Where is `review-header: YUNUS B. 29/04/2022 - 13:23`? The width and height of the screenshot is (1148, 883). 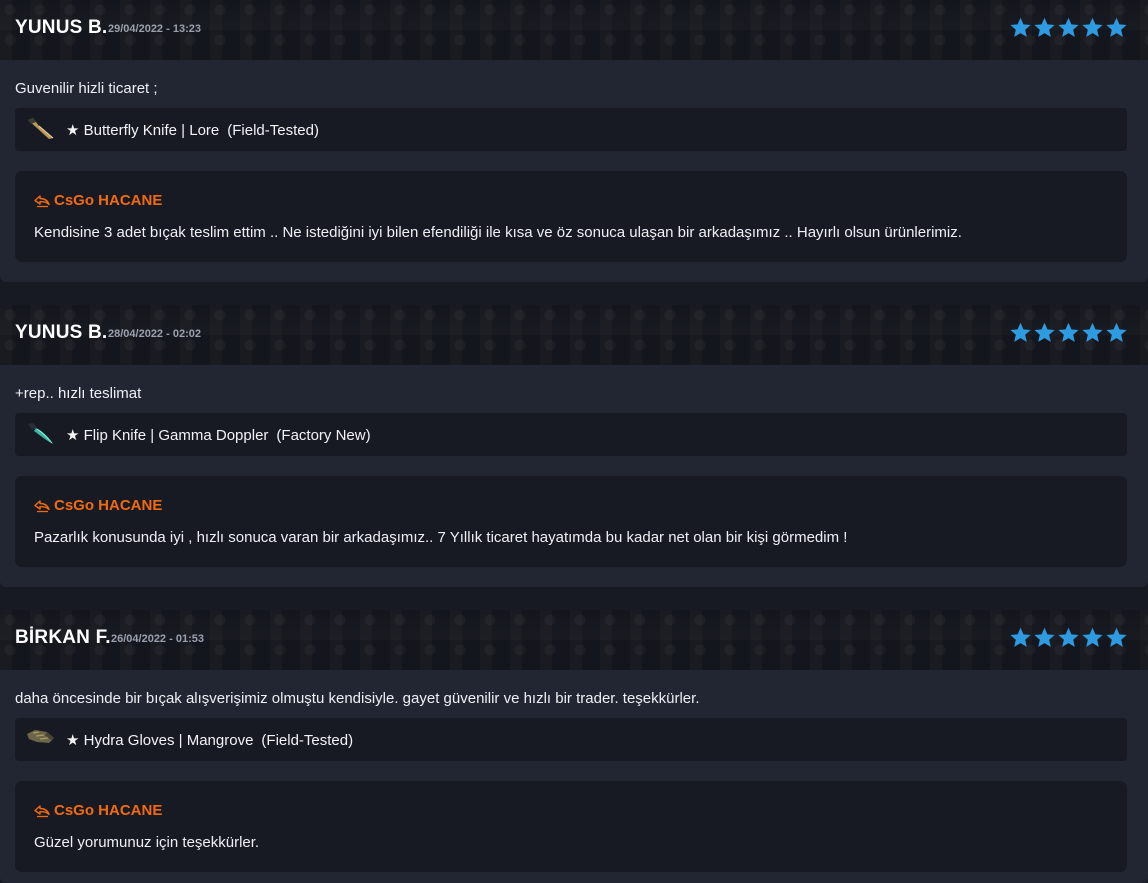
review-header: YUNUS B. 29/04/2022 - 13:23 is located at coordinates (574, 30).